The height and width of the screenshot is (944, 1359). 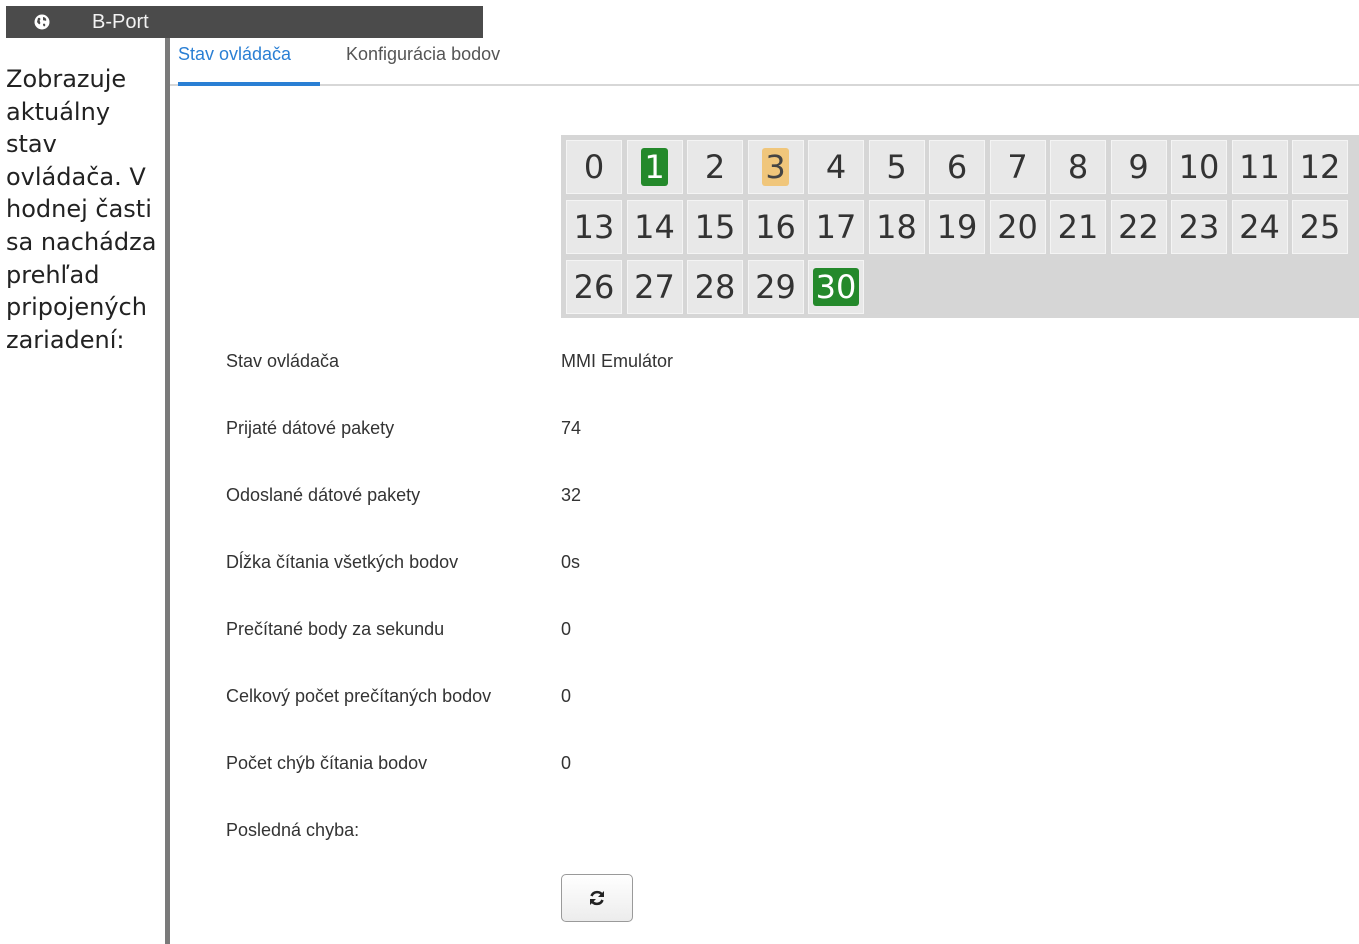 I want to click on device-cell: 4, so click(x=836, y=167).